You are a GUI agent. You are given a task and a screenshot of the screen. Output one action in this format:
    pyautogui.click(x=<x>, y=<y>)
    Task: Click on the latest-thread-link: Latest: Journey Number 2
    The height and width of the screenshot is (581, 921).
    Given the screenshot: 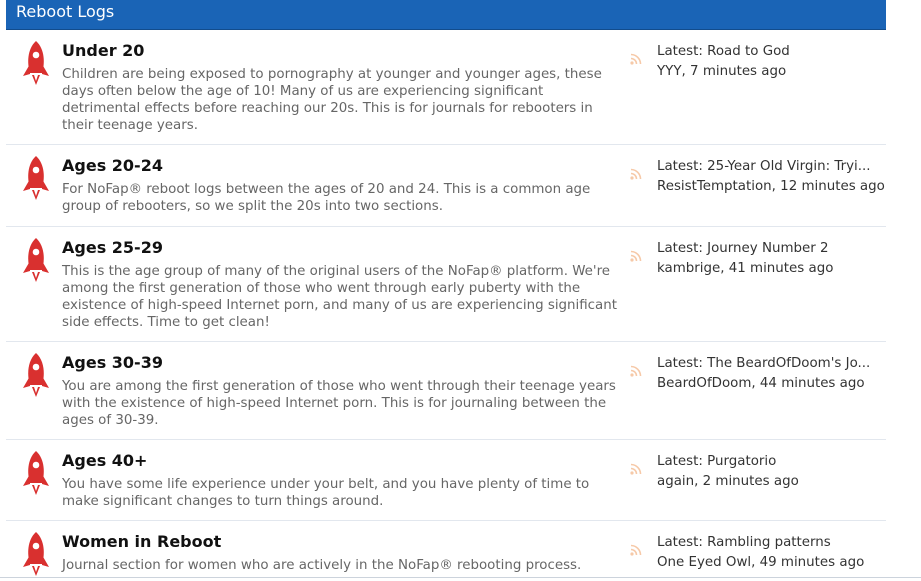 What is the action you would take?
    pyautogui.click(x=743, y=248)
    